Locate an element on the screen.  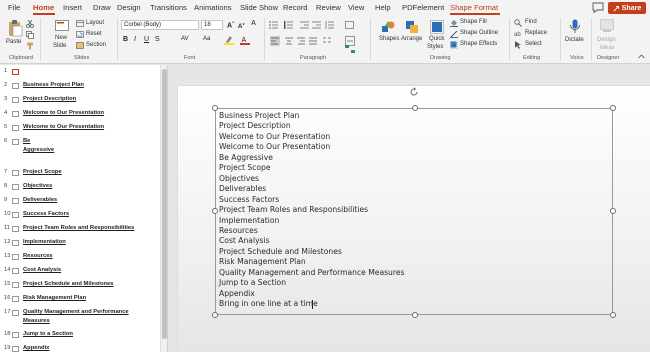
tab-design: Design is located at coordinates (129, 7).